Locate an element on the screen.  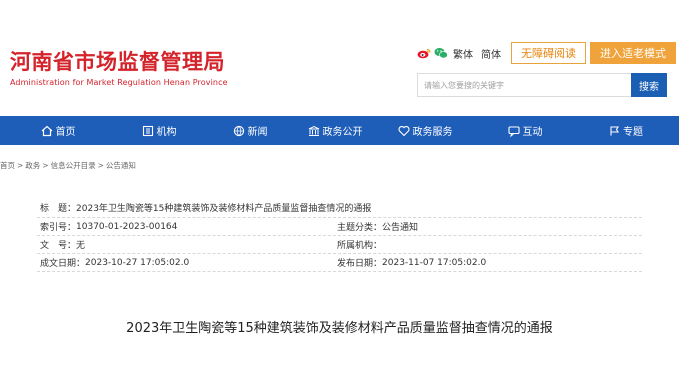
nav-item-home: 首页 is located at coordinates (58, 130).